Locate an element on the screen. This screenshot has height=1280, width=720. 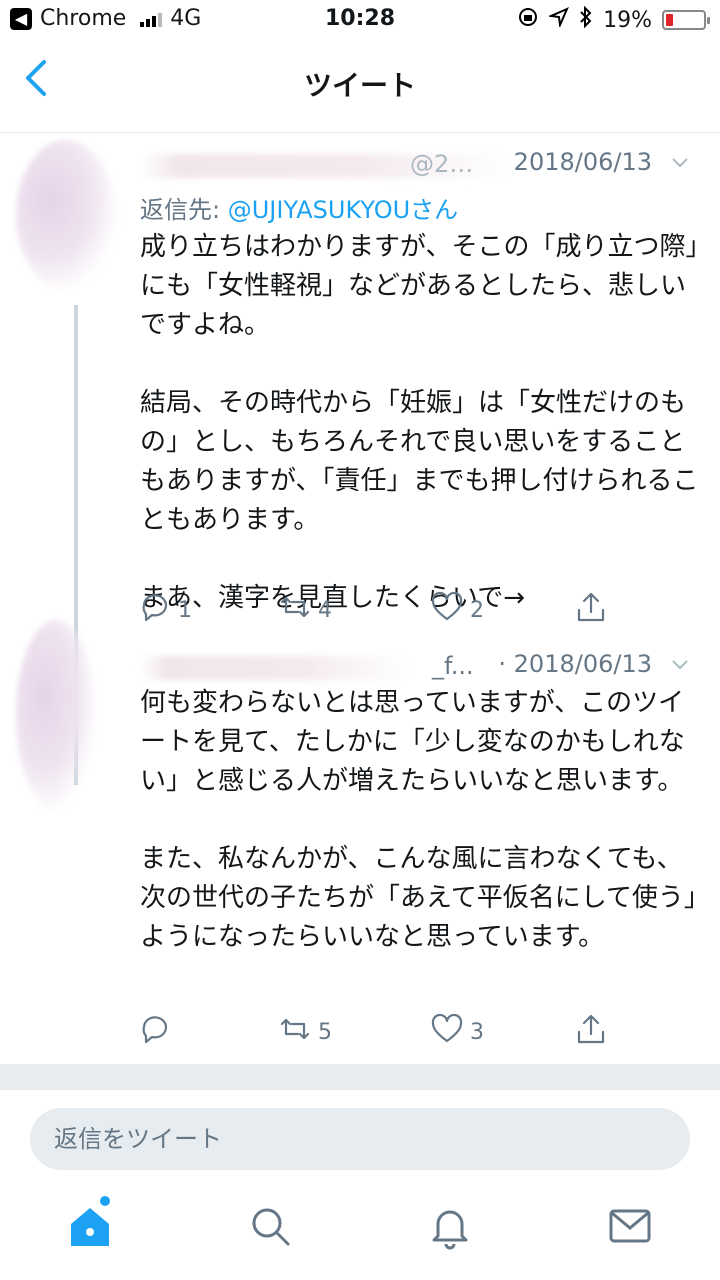
new-content-dot is located at coordinates (105, 1201).